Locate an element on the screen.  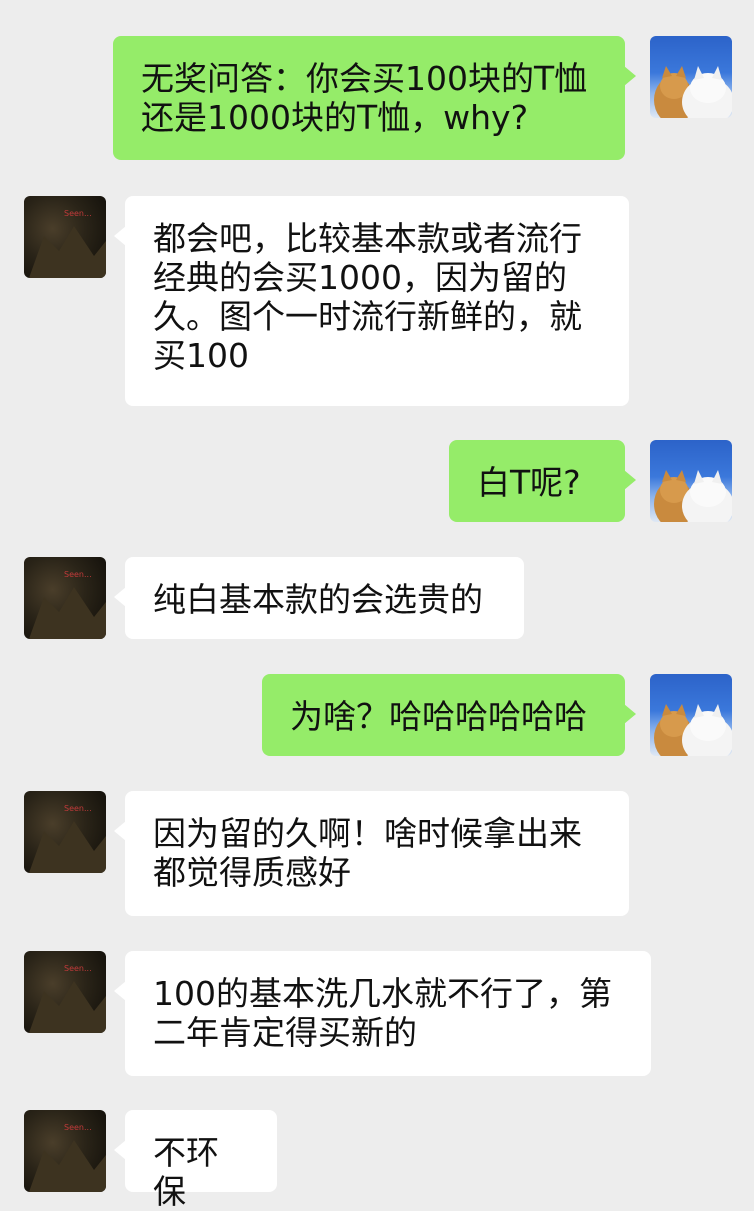
message-bubble-1: 无奖问答：你会买100块的T恤 还是1000块的T恤，why? is located at coordinates (374, 98).